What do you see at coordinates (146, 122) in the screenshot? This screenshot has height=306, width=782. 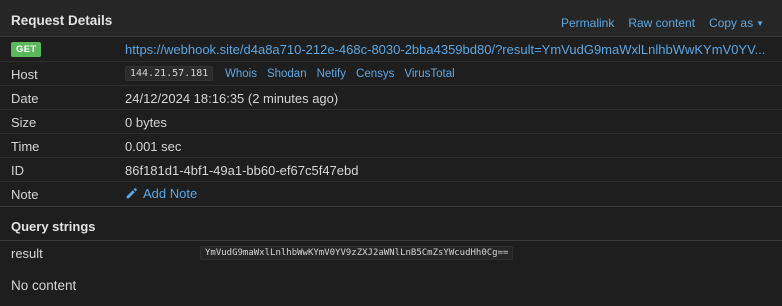 I see `size-value: 0 bytes` at bounding box center [146, 122].